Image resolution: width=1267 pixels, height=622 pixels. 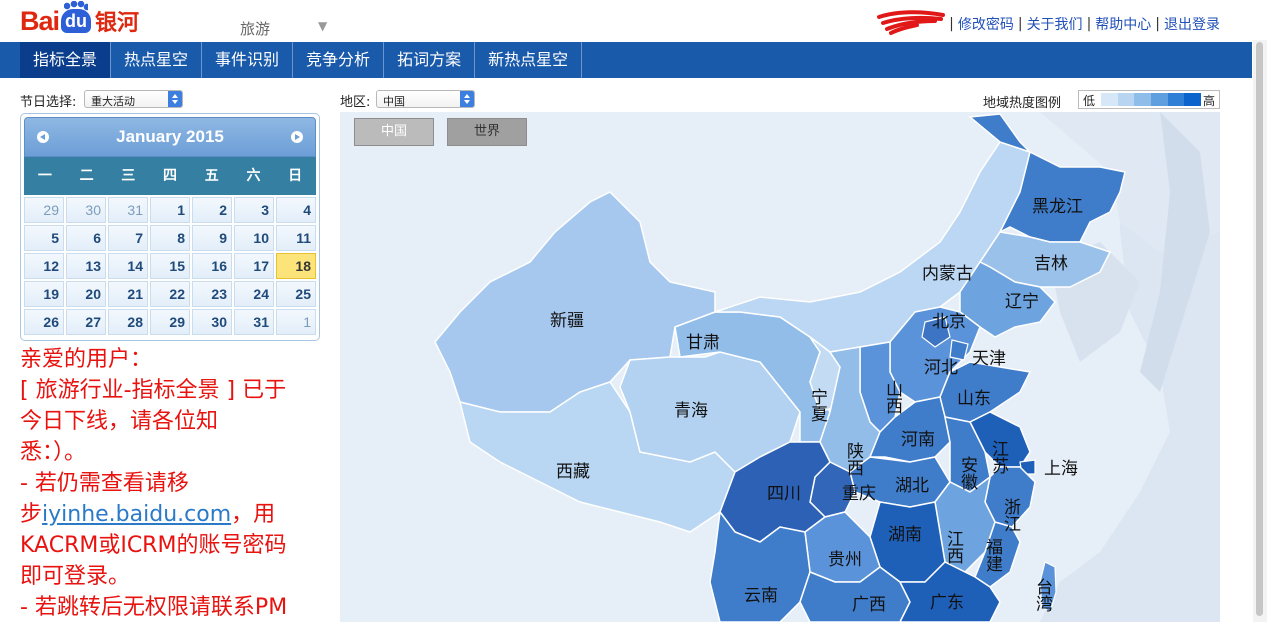 I want to click on calendar-day: 19, so click(x=44, y=294).